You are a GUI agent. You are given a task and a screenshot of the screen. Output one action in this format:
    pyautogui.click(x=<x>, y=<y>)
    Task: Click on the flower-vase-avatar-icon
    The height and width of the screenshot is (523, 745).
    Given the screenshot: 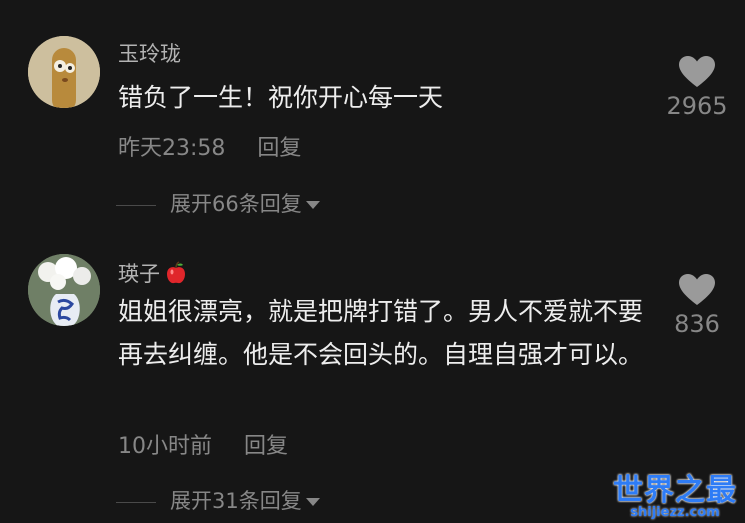 What is the action you would take?
    pyautogui.click(x=64, y=290)
    